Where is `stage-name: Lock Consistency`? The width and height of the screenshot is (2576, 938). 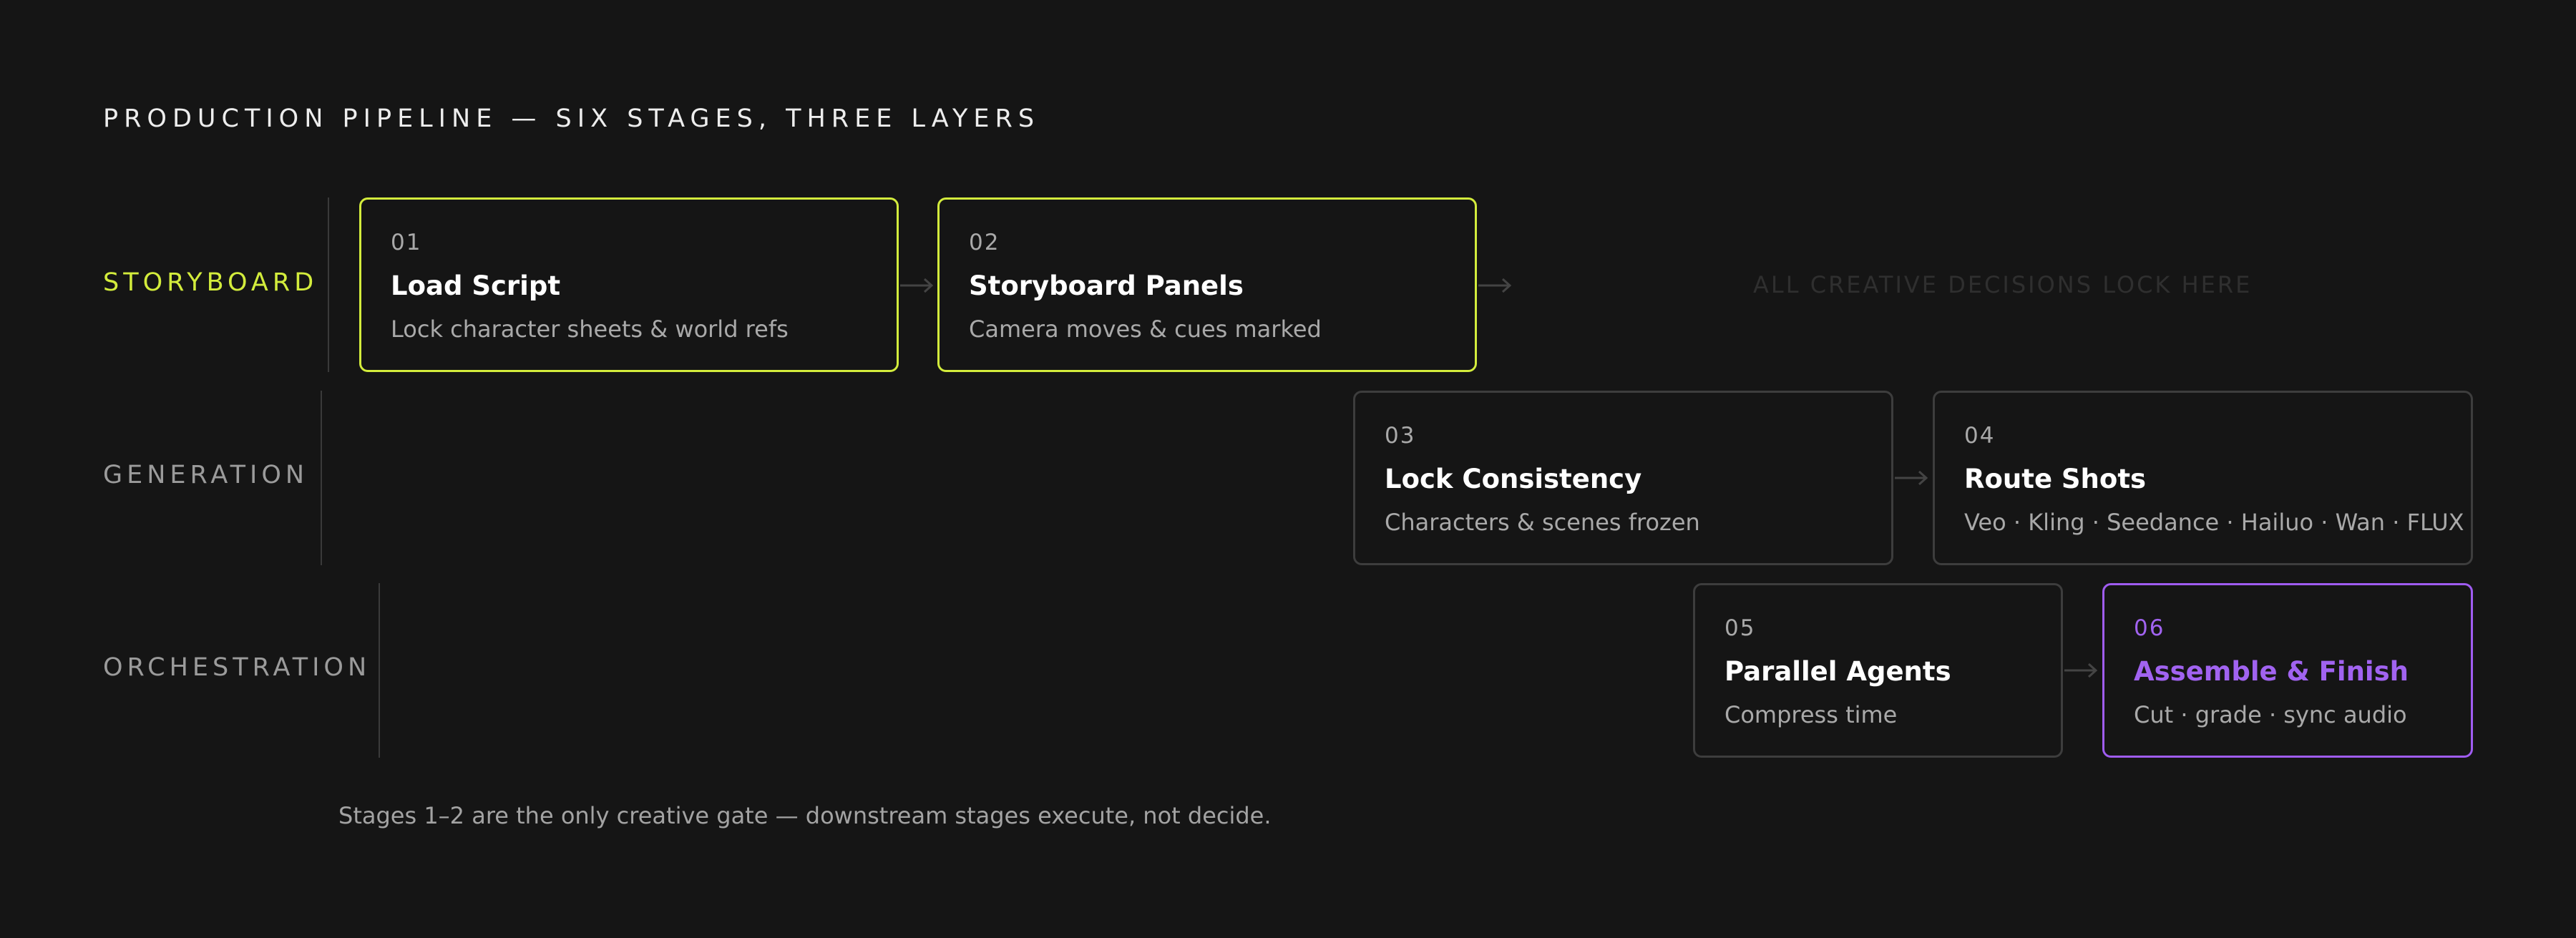
stage-name: Lock Consistency is located at coordinates (1513, 479).